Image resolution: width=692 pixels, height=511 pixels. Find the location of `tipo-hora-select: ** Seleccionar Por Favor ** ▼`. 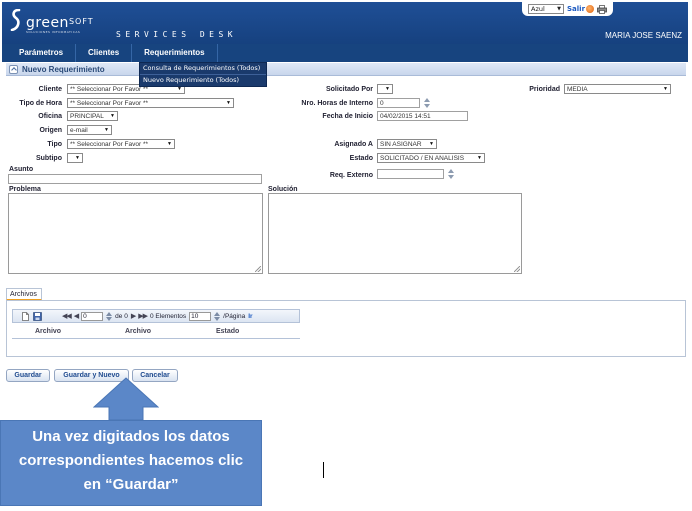

tipo-hora-select: ** Seleccionar Por Favor ** ▼ is located at coordinates (150, 103).